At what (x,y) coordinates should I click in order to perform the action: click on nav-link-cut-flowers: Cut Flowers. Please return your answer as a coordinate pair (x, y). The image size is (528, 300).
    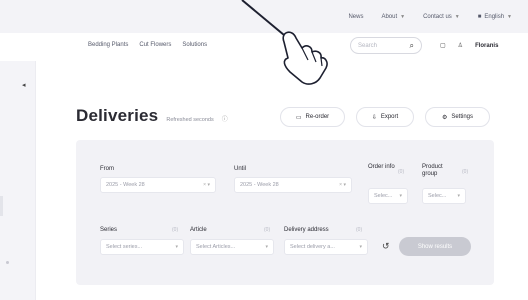
    Looking at the image, I should click on (155, 45).